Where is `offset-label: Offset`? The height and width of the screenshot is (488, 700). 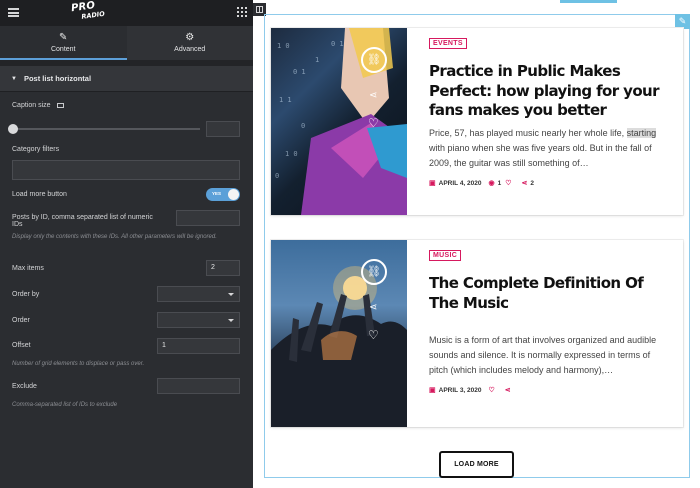
offset-label: Offset is located at coordinates (21, 345).